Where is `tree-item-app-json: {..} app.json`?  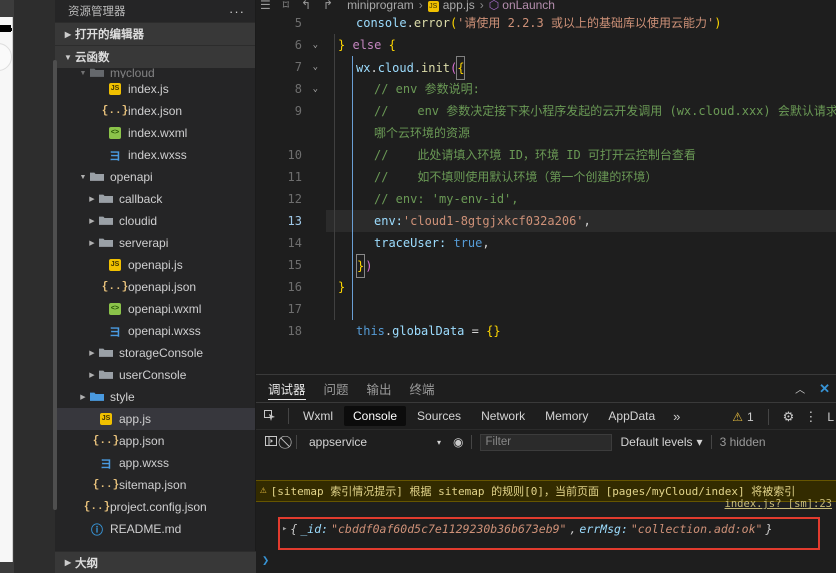 tree-item-app-json: {..} app.json is located at coordinates (155, 441).